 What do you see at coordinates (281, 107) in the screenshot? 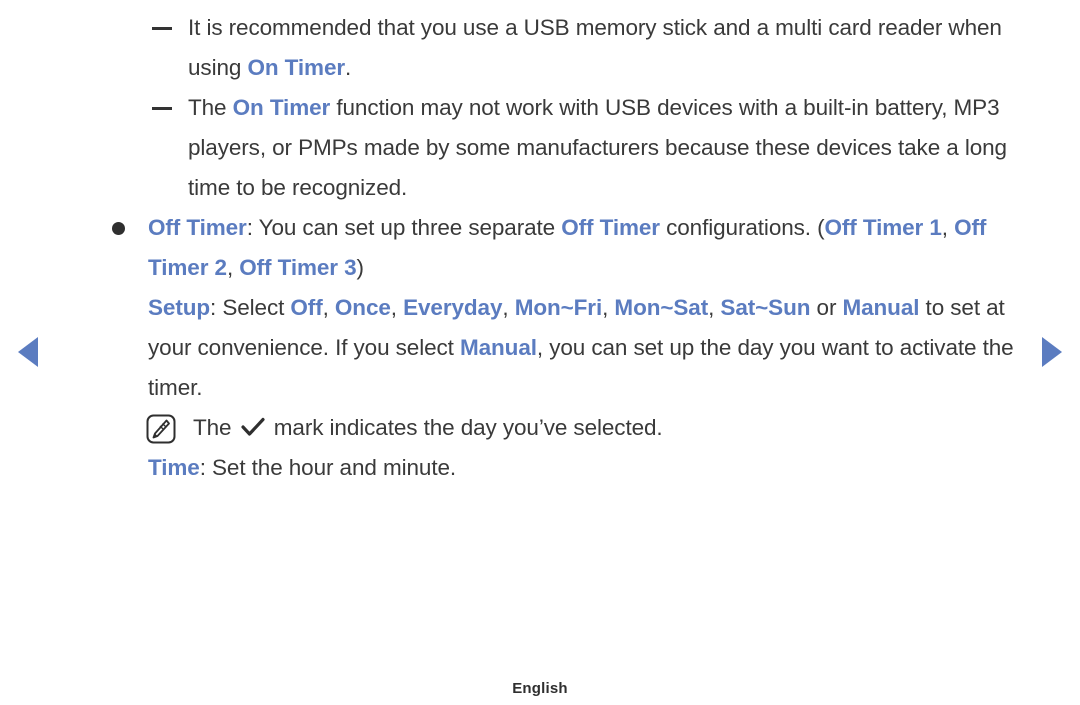
I see `item2-highlight-on-timer: On Timer` at bounding box center [281, 107].